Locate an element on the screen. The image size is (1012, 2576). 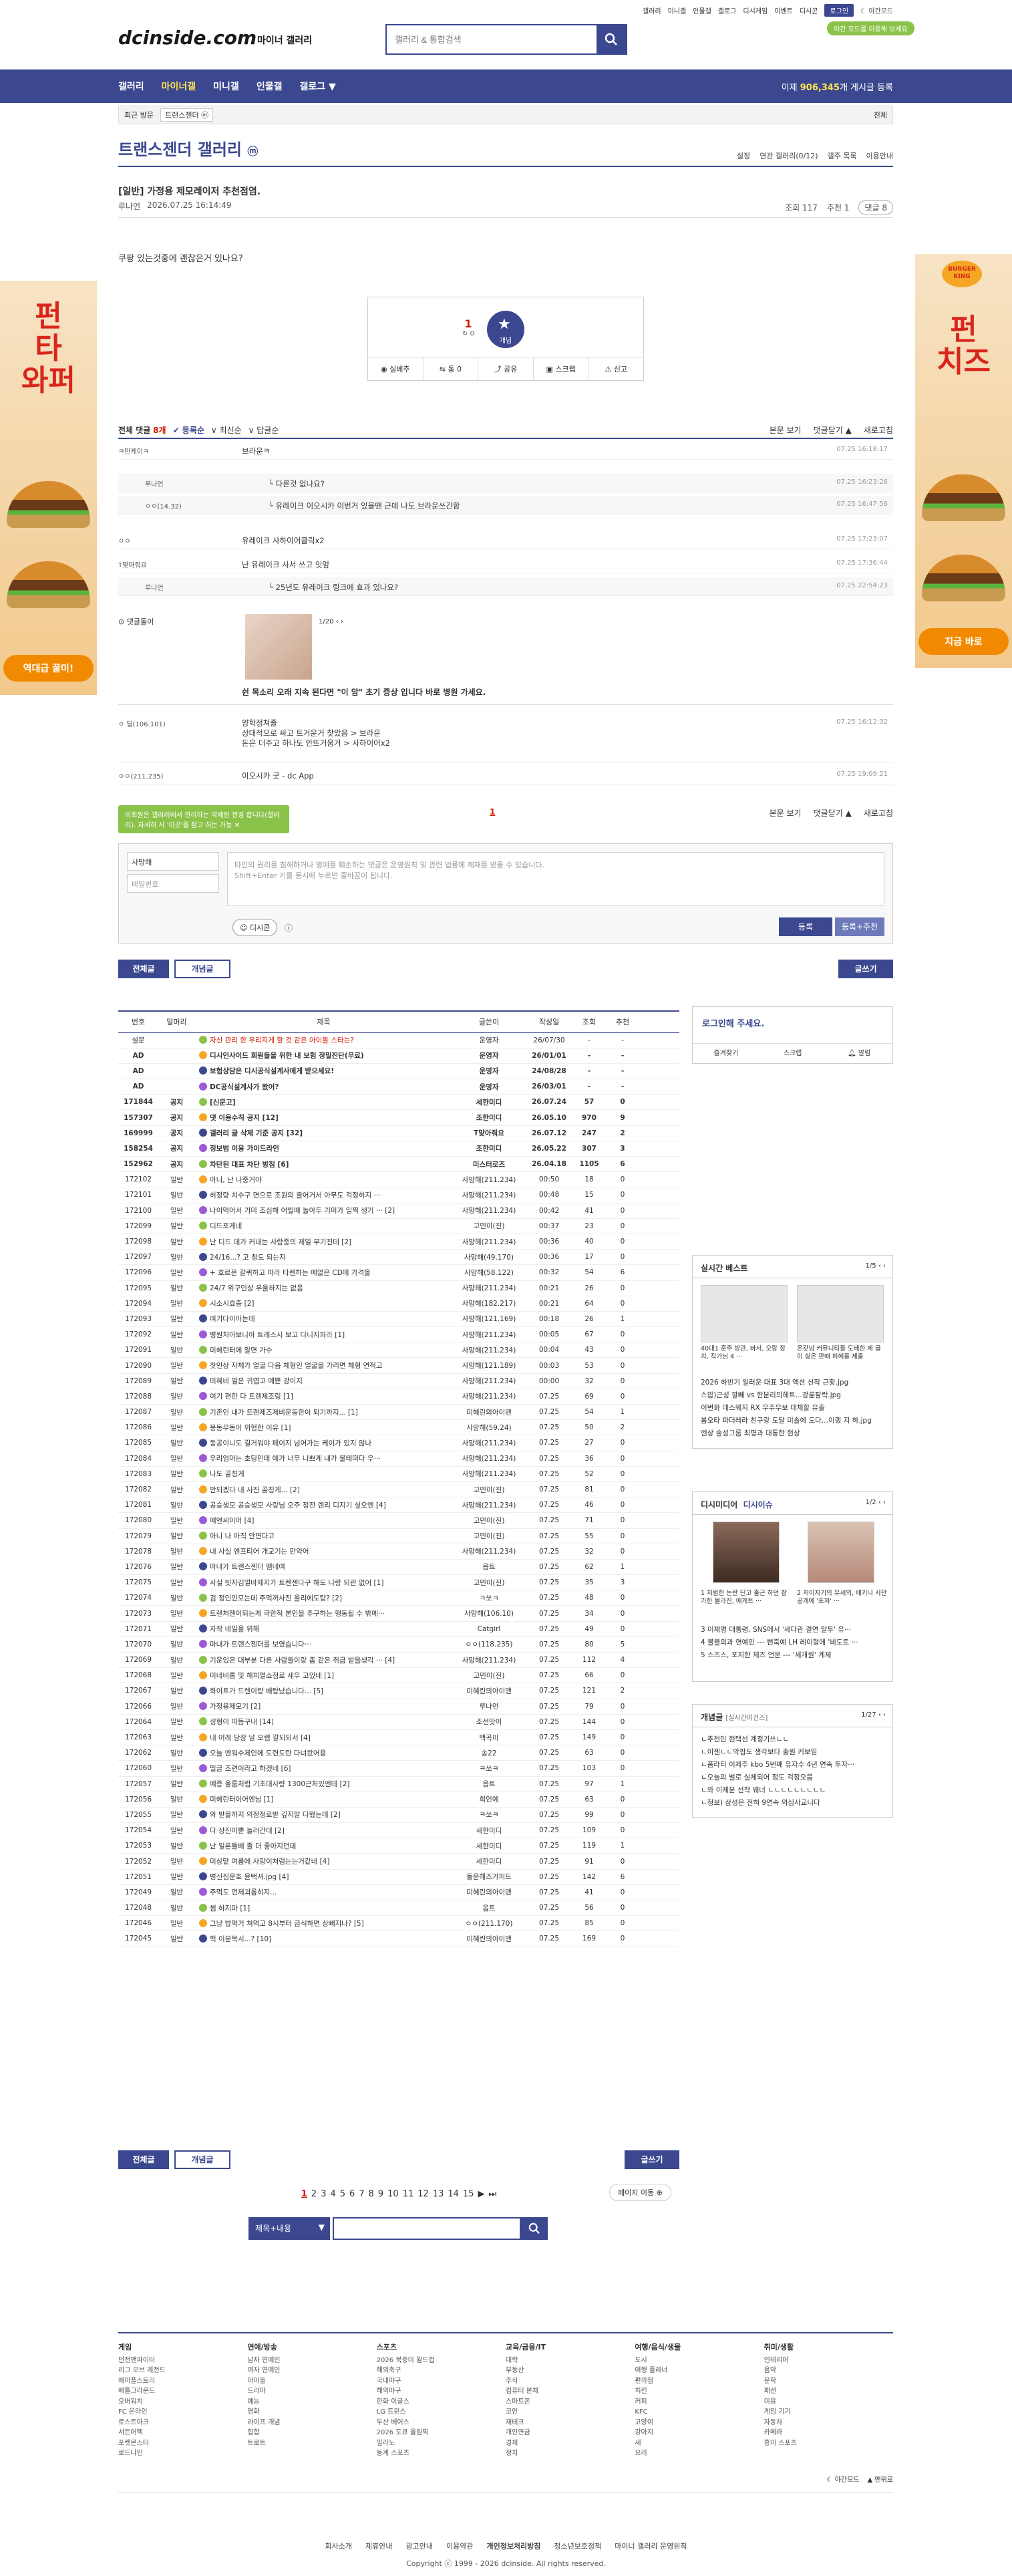
sort-reply: ∨ 답글순 is located at coordinates (263, 430).